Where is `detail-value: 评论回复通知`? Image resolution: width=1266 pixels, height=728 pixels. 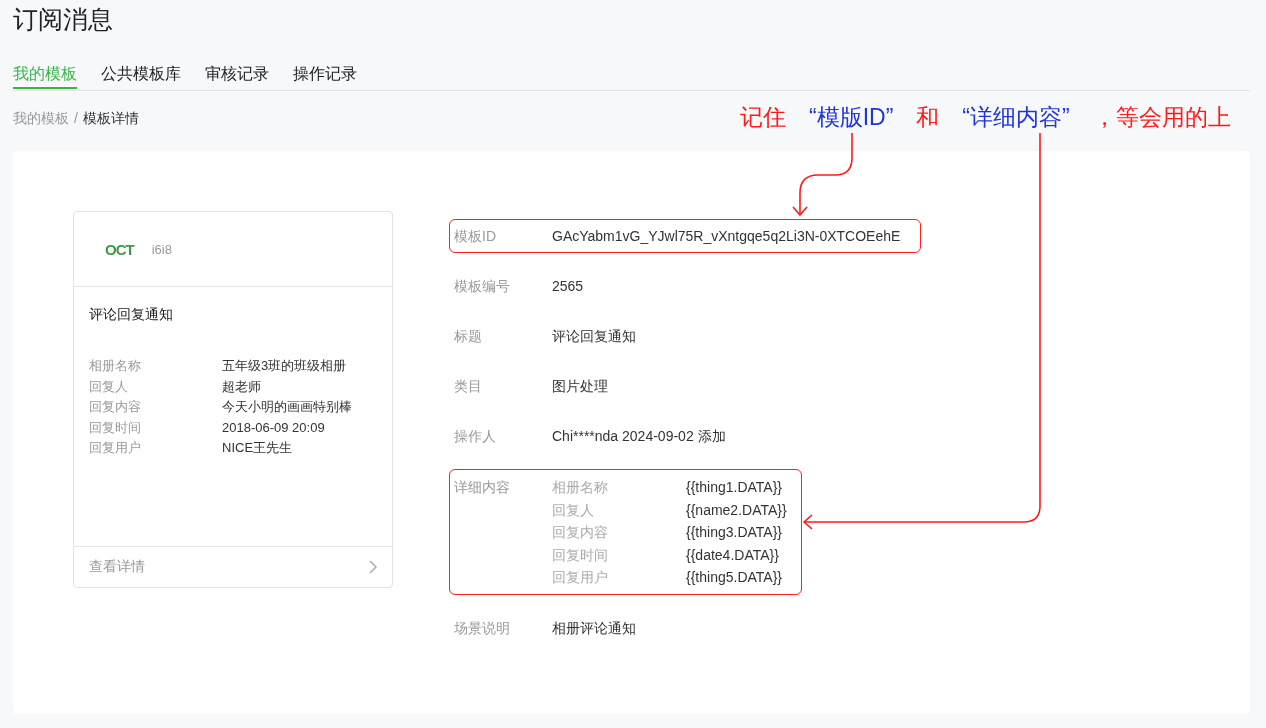
detail-value: 评论回复通知 is located at coordinates (594, 336).